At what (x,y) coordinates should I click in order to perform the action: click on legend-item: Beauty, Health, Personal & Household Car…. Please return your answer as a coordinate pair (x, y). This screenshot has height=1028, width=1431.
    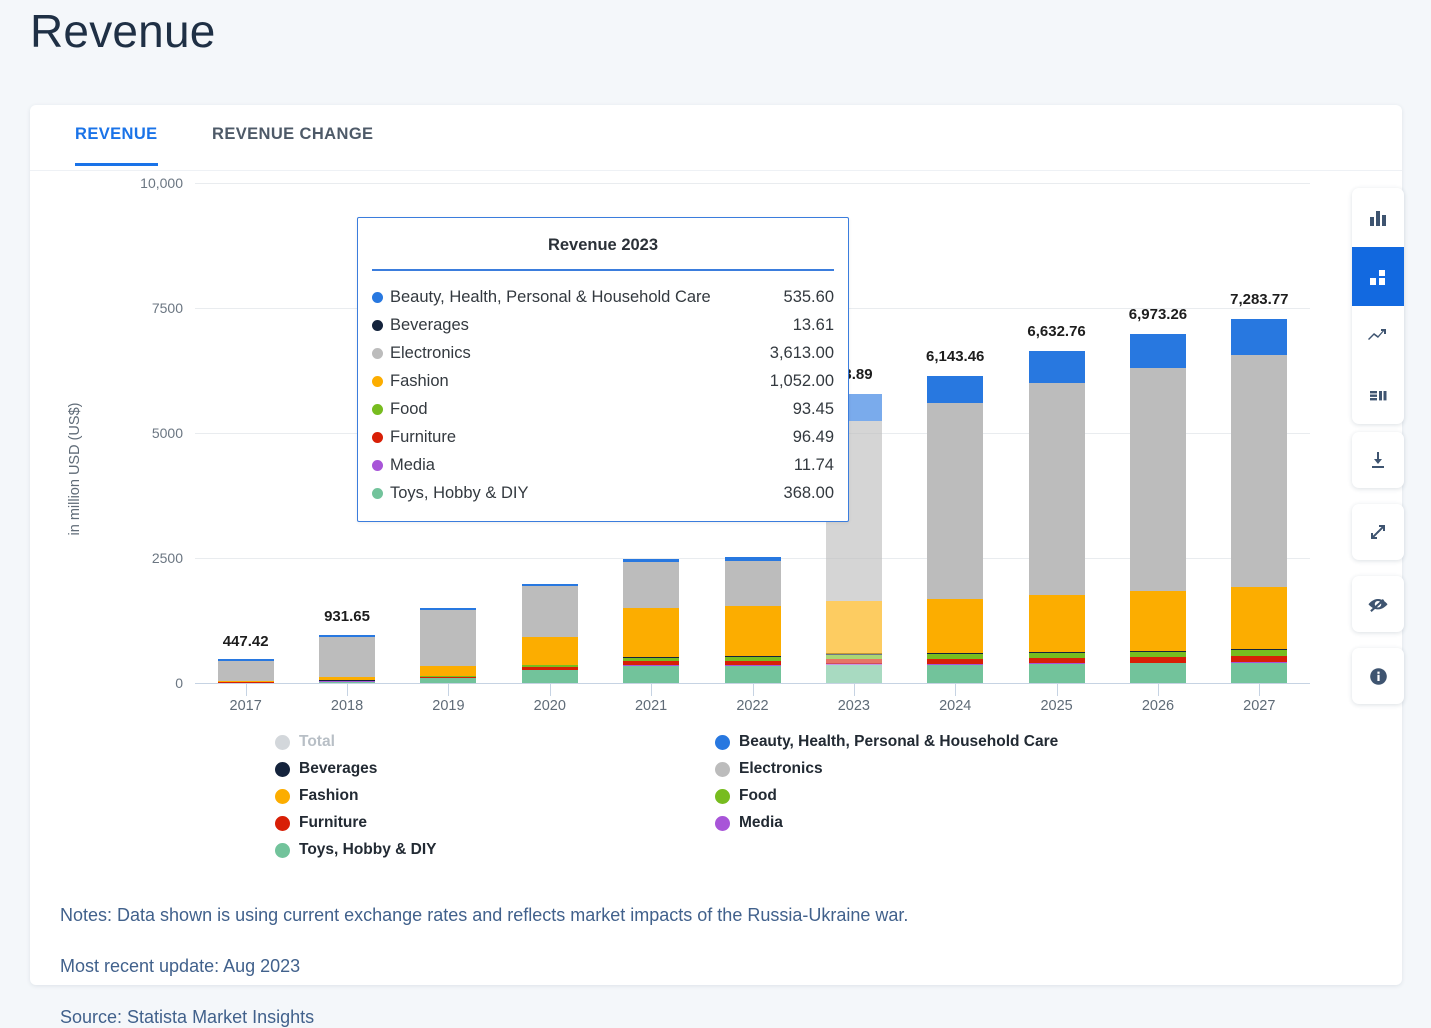
    Looking at the image, I should click on (886, 742).